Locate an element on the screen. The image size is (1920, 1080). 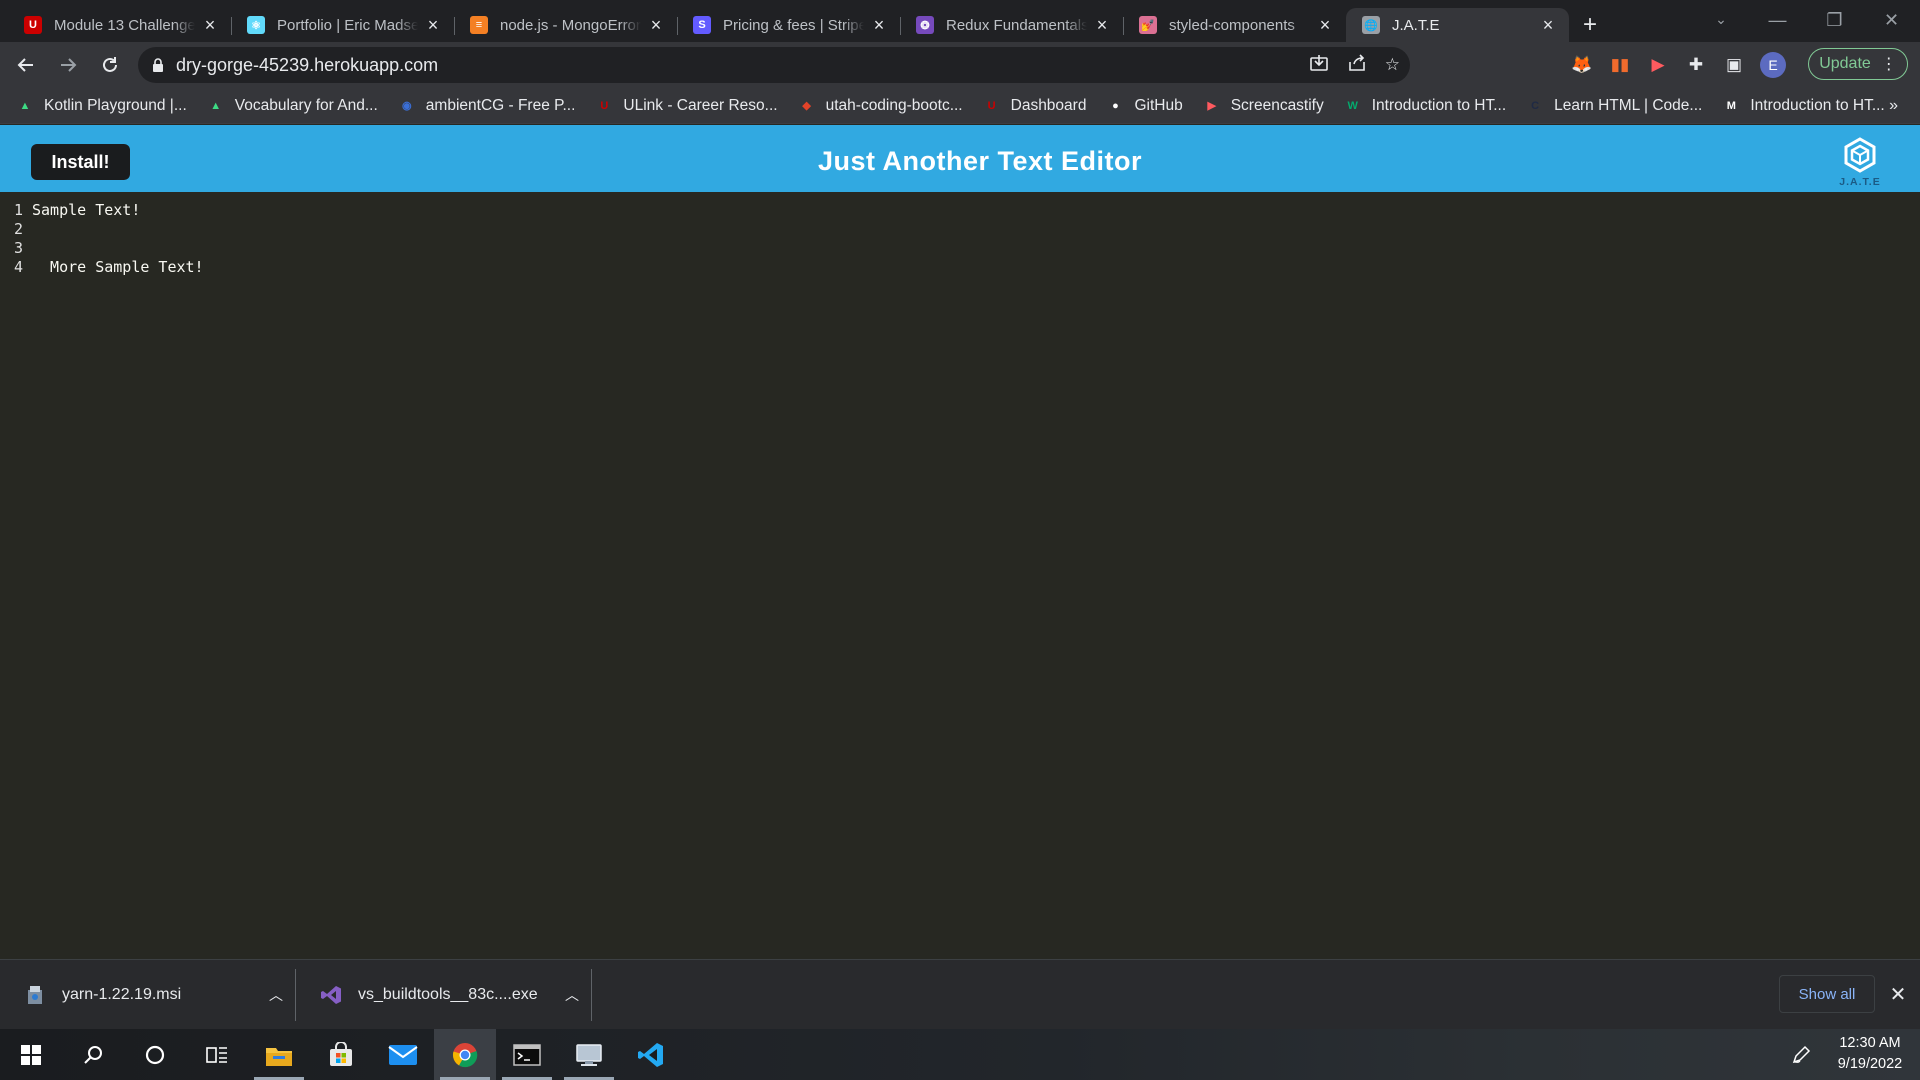
install-app-icon is located at coordinates (1319, 65).